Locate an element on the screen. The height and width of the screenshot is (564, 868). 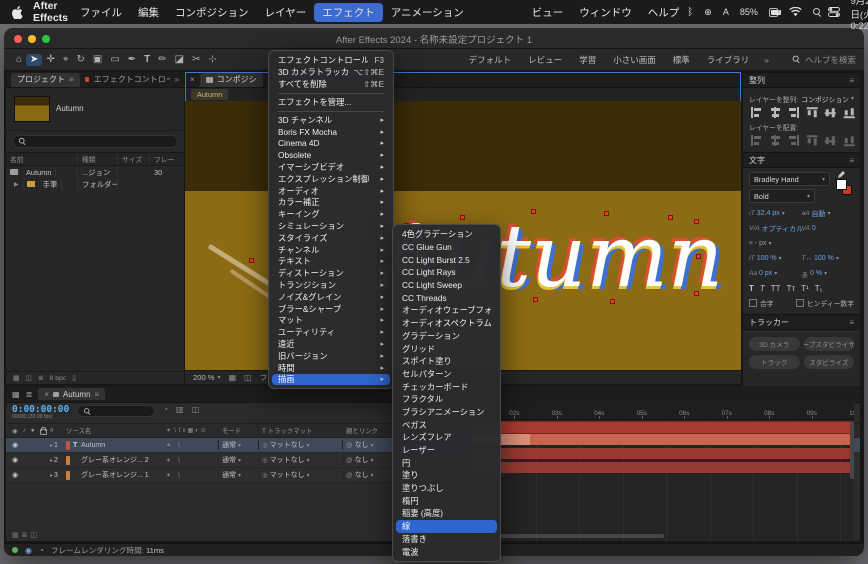
menubar-menu: ファイル is located at coordinates (101, 12).